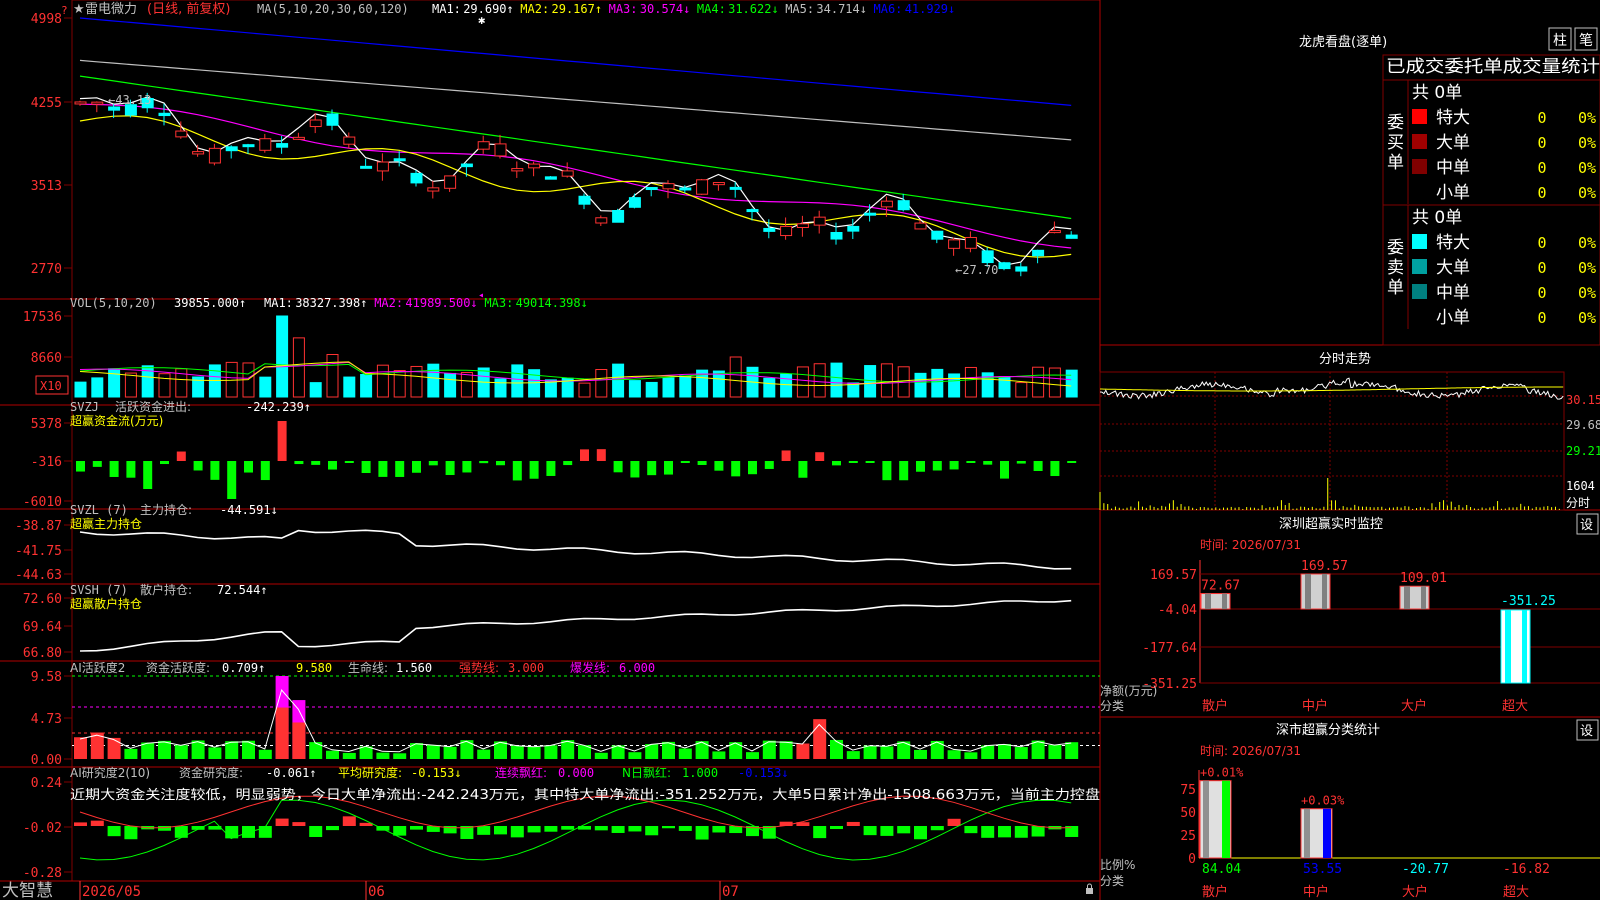 The image size is (1600, 900). What do you see at coordinates (111, 9) in the screenshot?
I see `stock-name: 雷电微力` at bounding box center [111, 9].